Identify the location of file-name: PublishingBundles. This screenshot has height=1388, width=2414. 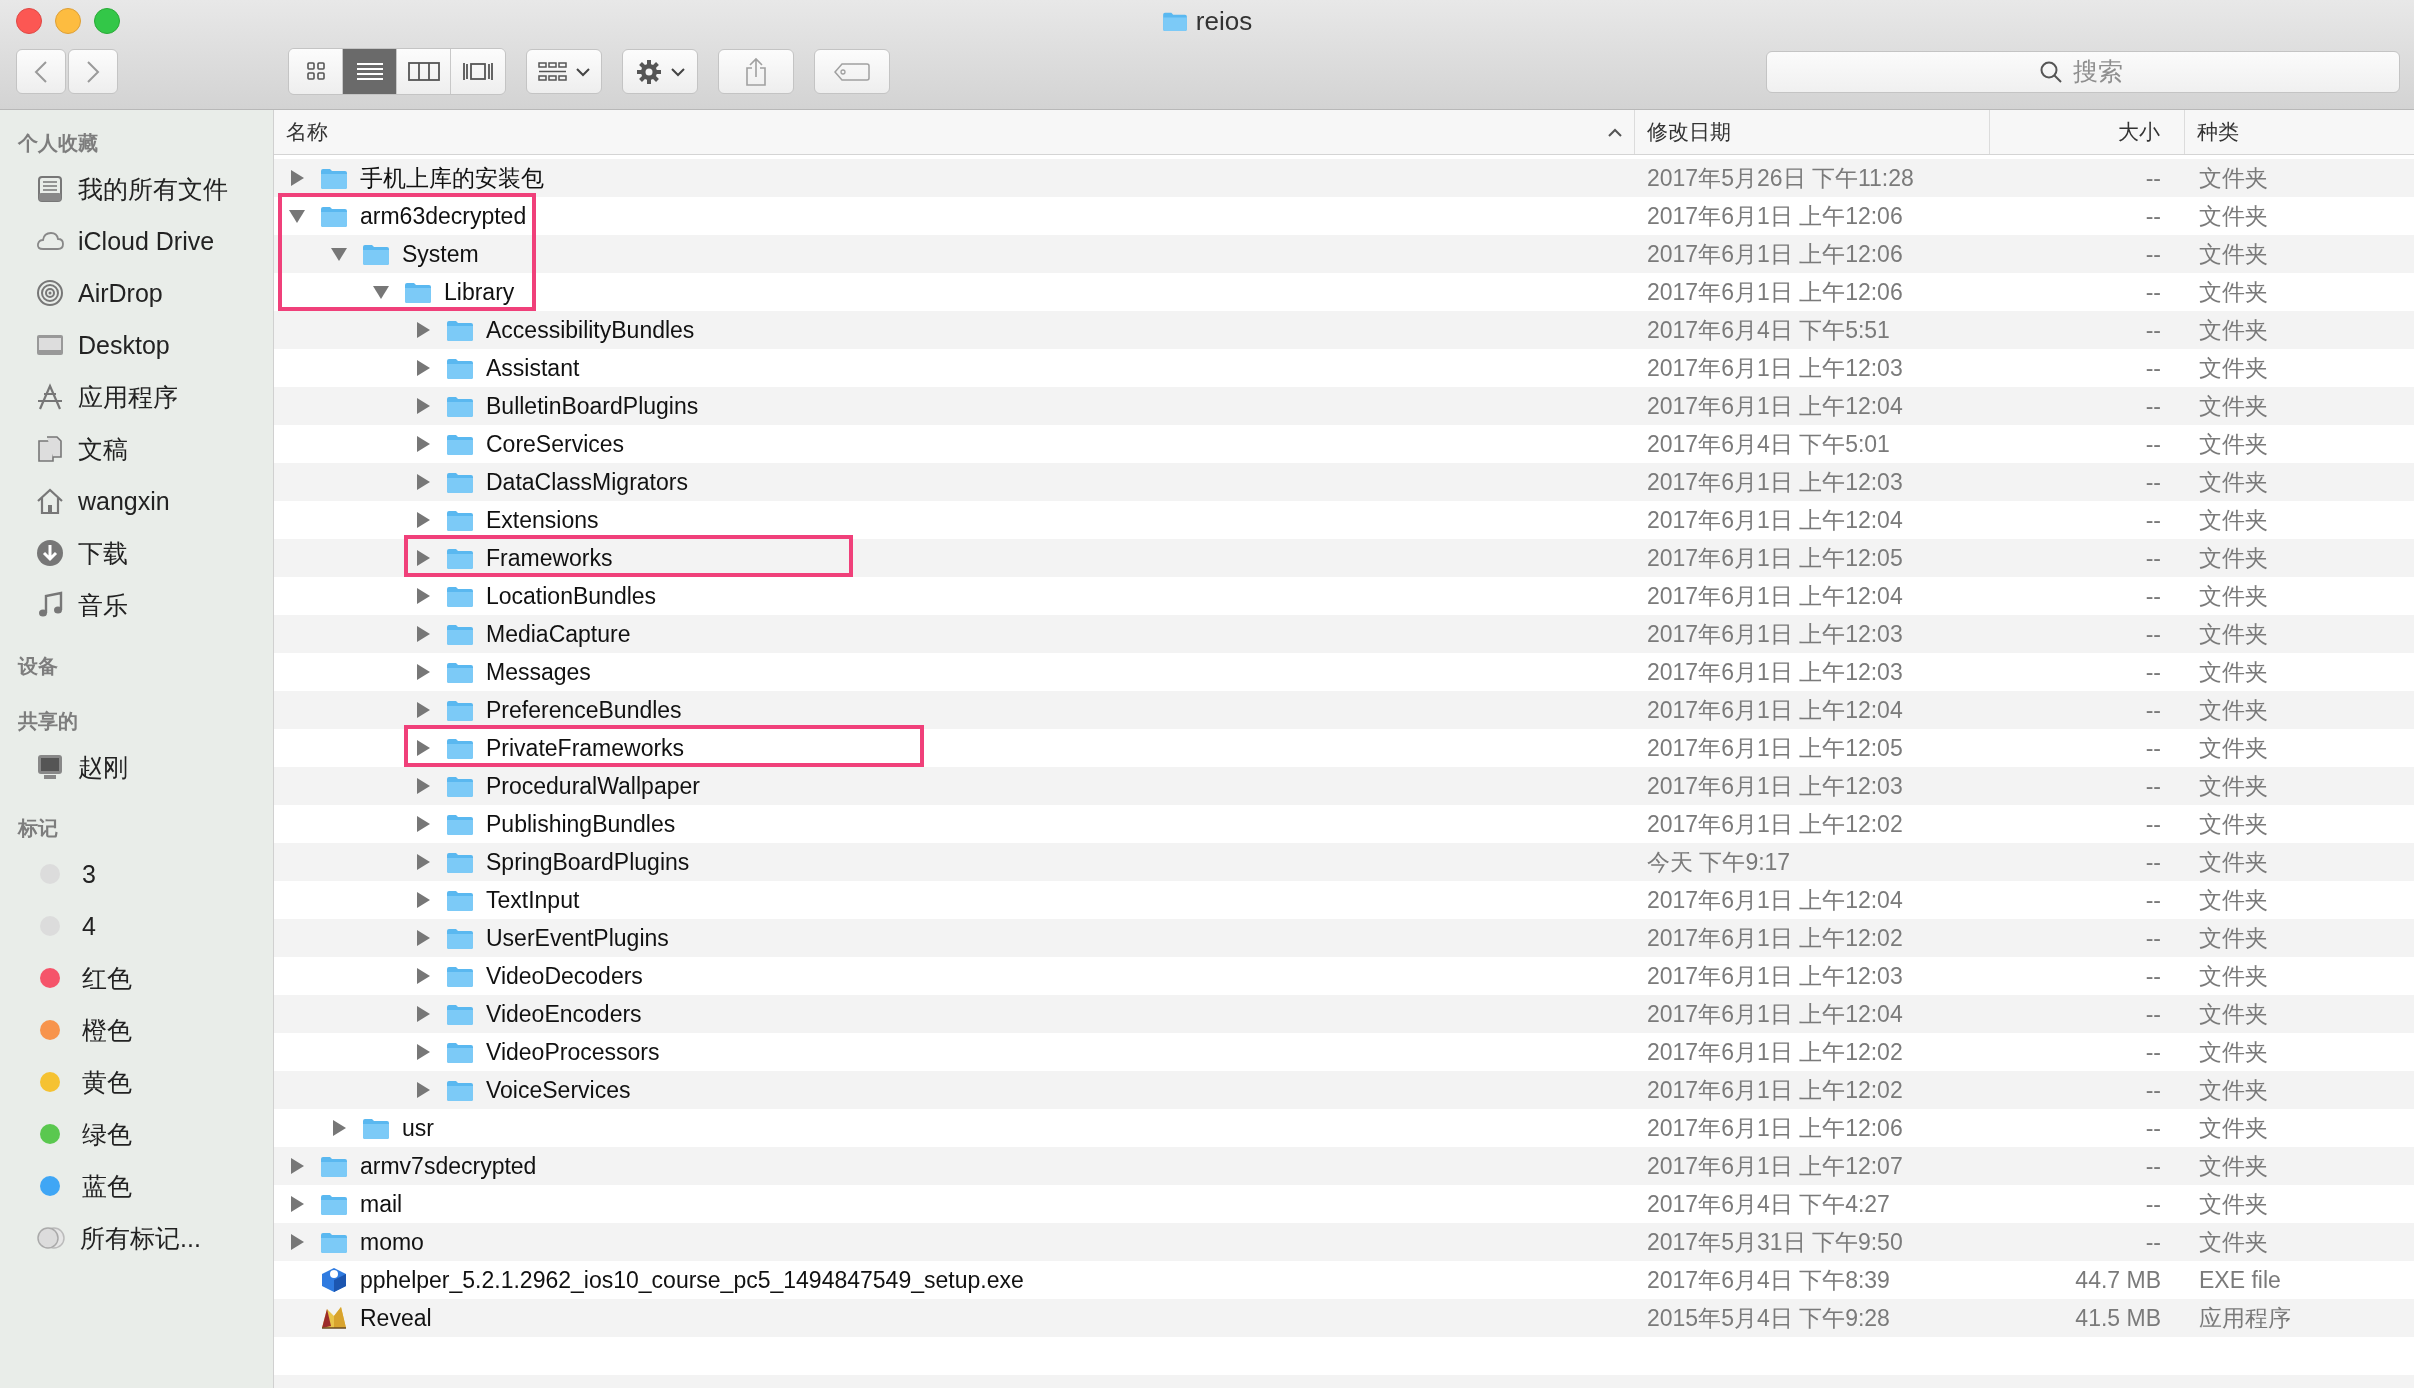
(581, 824).